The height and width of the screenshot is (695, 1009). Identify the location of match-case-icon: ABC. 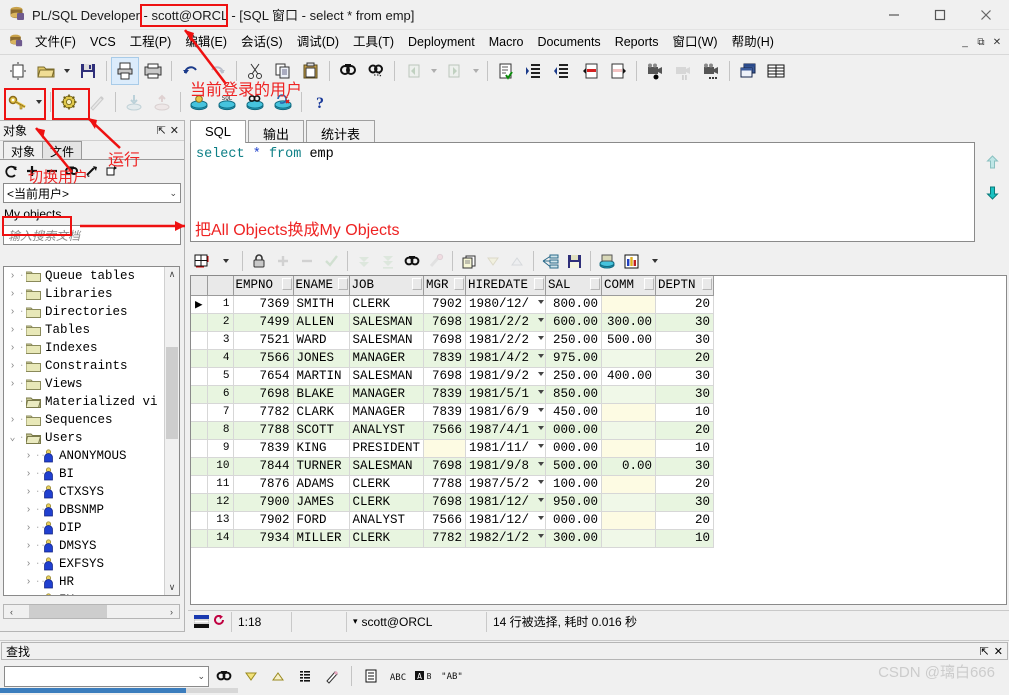
(398, 676).